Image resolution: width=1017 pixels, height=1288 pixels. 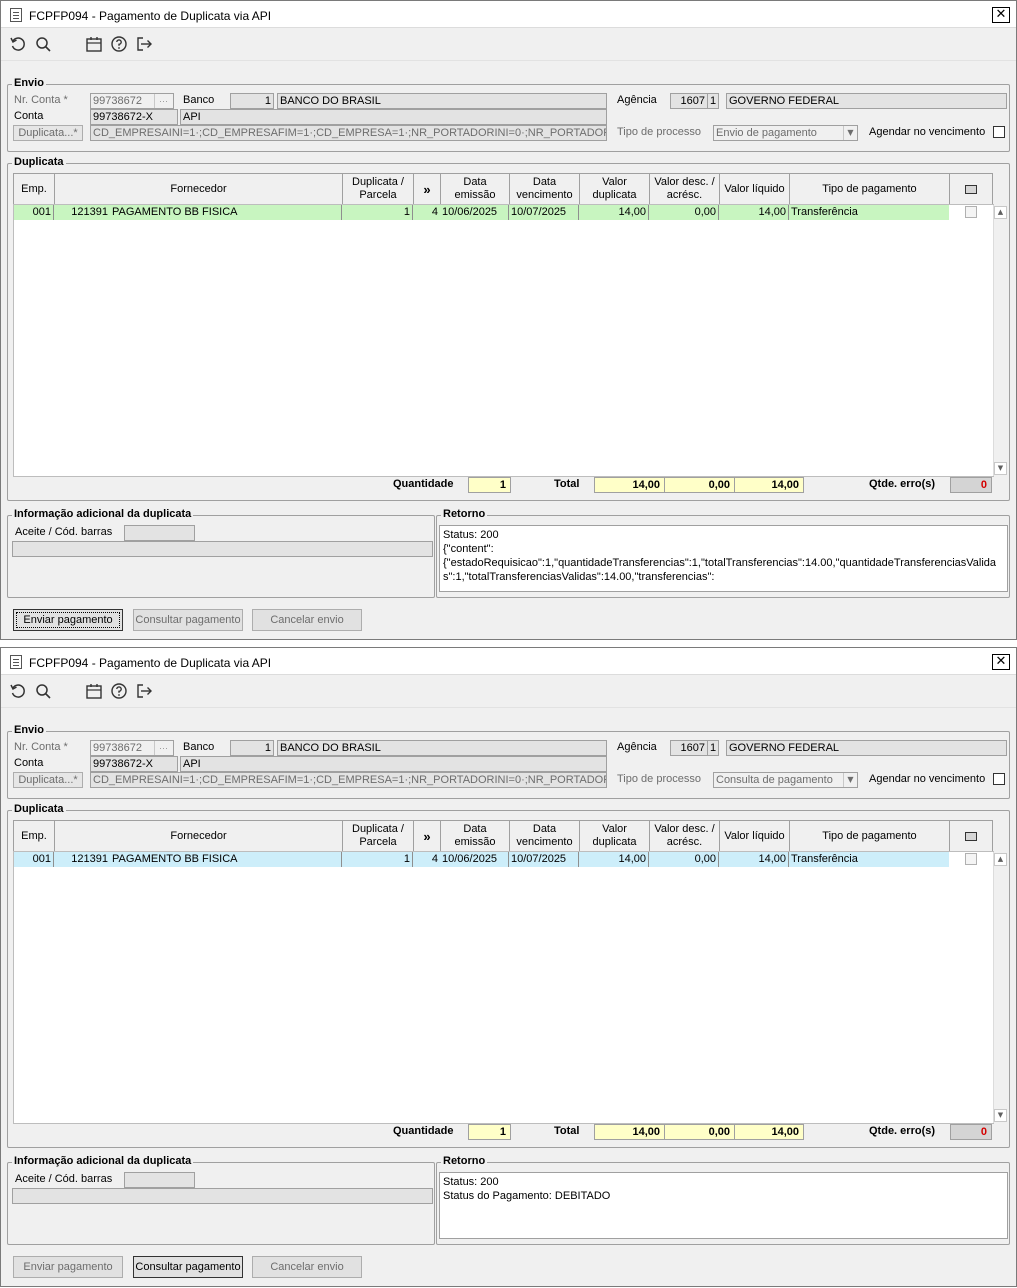 I want to click on erros-field: 0, so click(x=971, y=485).